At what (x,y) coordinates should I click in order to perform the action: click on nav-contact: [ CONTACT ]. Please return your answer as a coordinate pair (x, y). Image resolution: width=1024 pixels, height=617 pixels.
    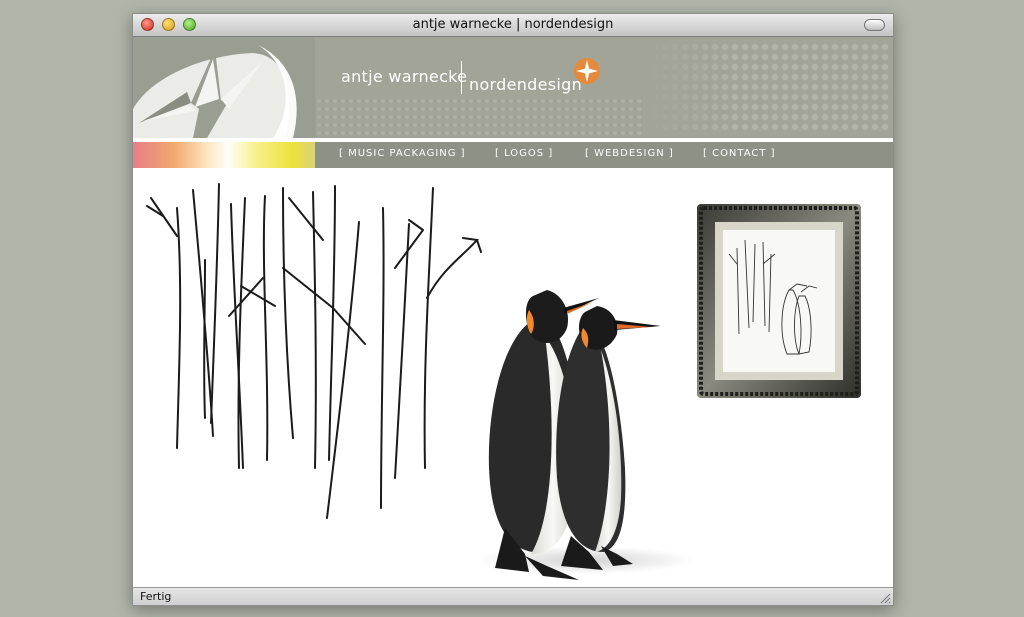
    Looking at the image, I should click on (739, 153).